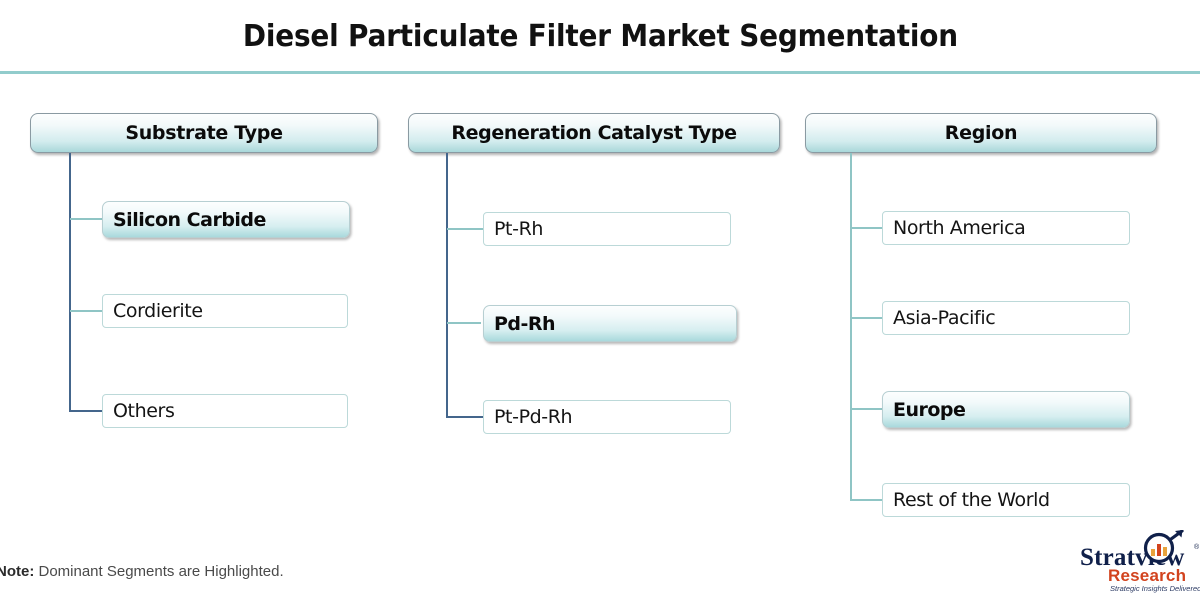 Image resolution: width=1200 pixels, height=600 pixels. I want to click on segment-node-label: North America, so click(959, 228).